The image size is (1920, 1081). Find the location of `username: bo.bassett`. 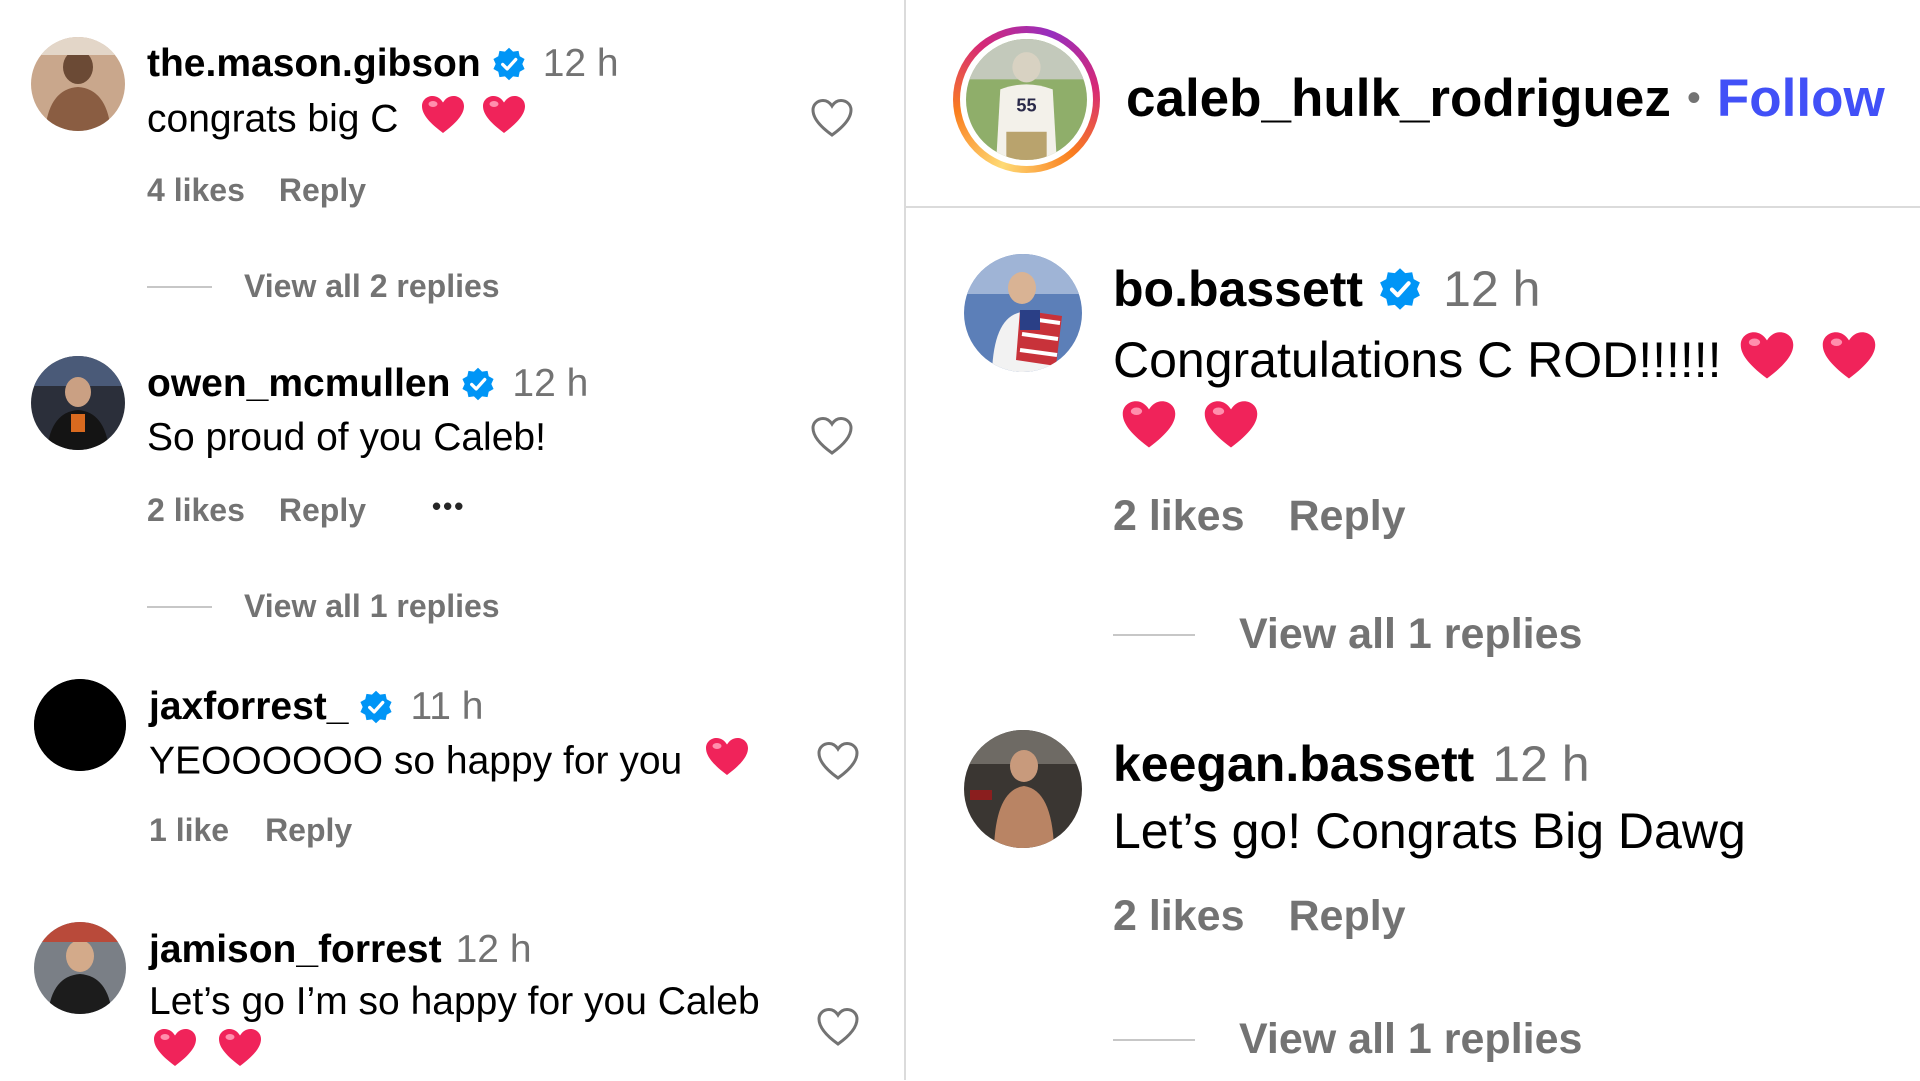

username: bo.bassett is located at coordinates (1238, 289).